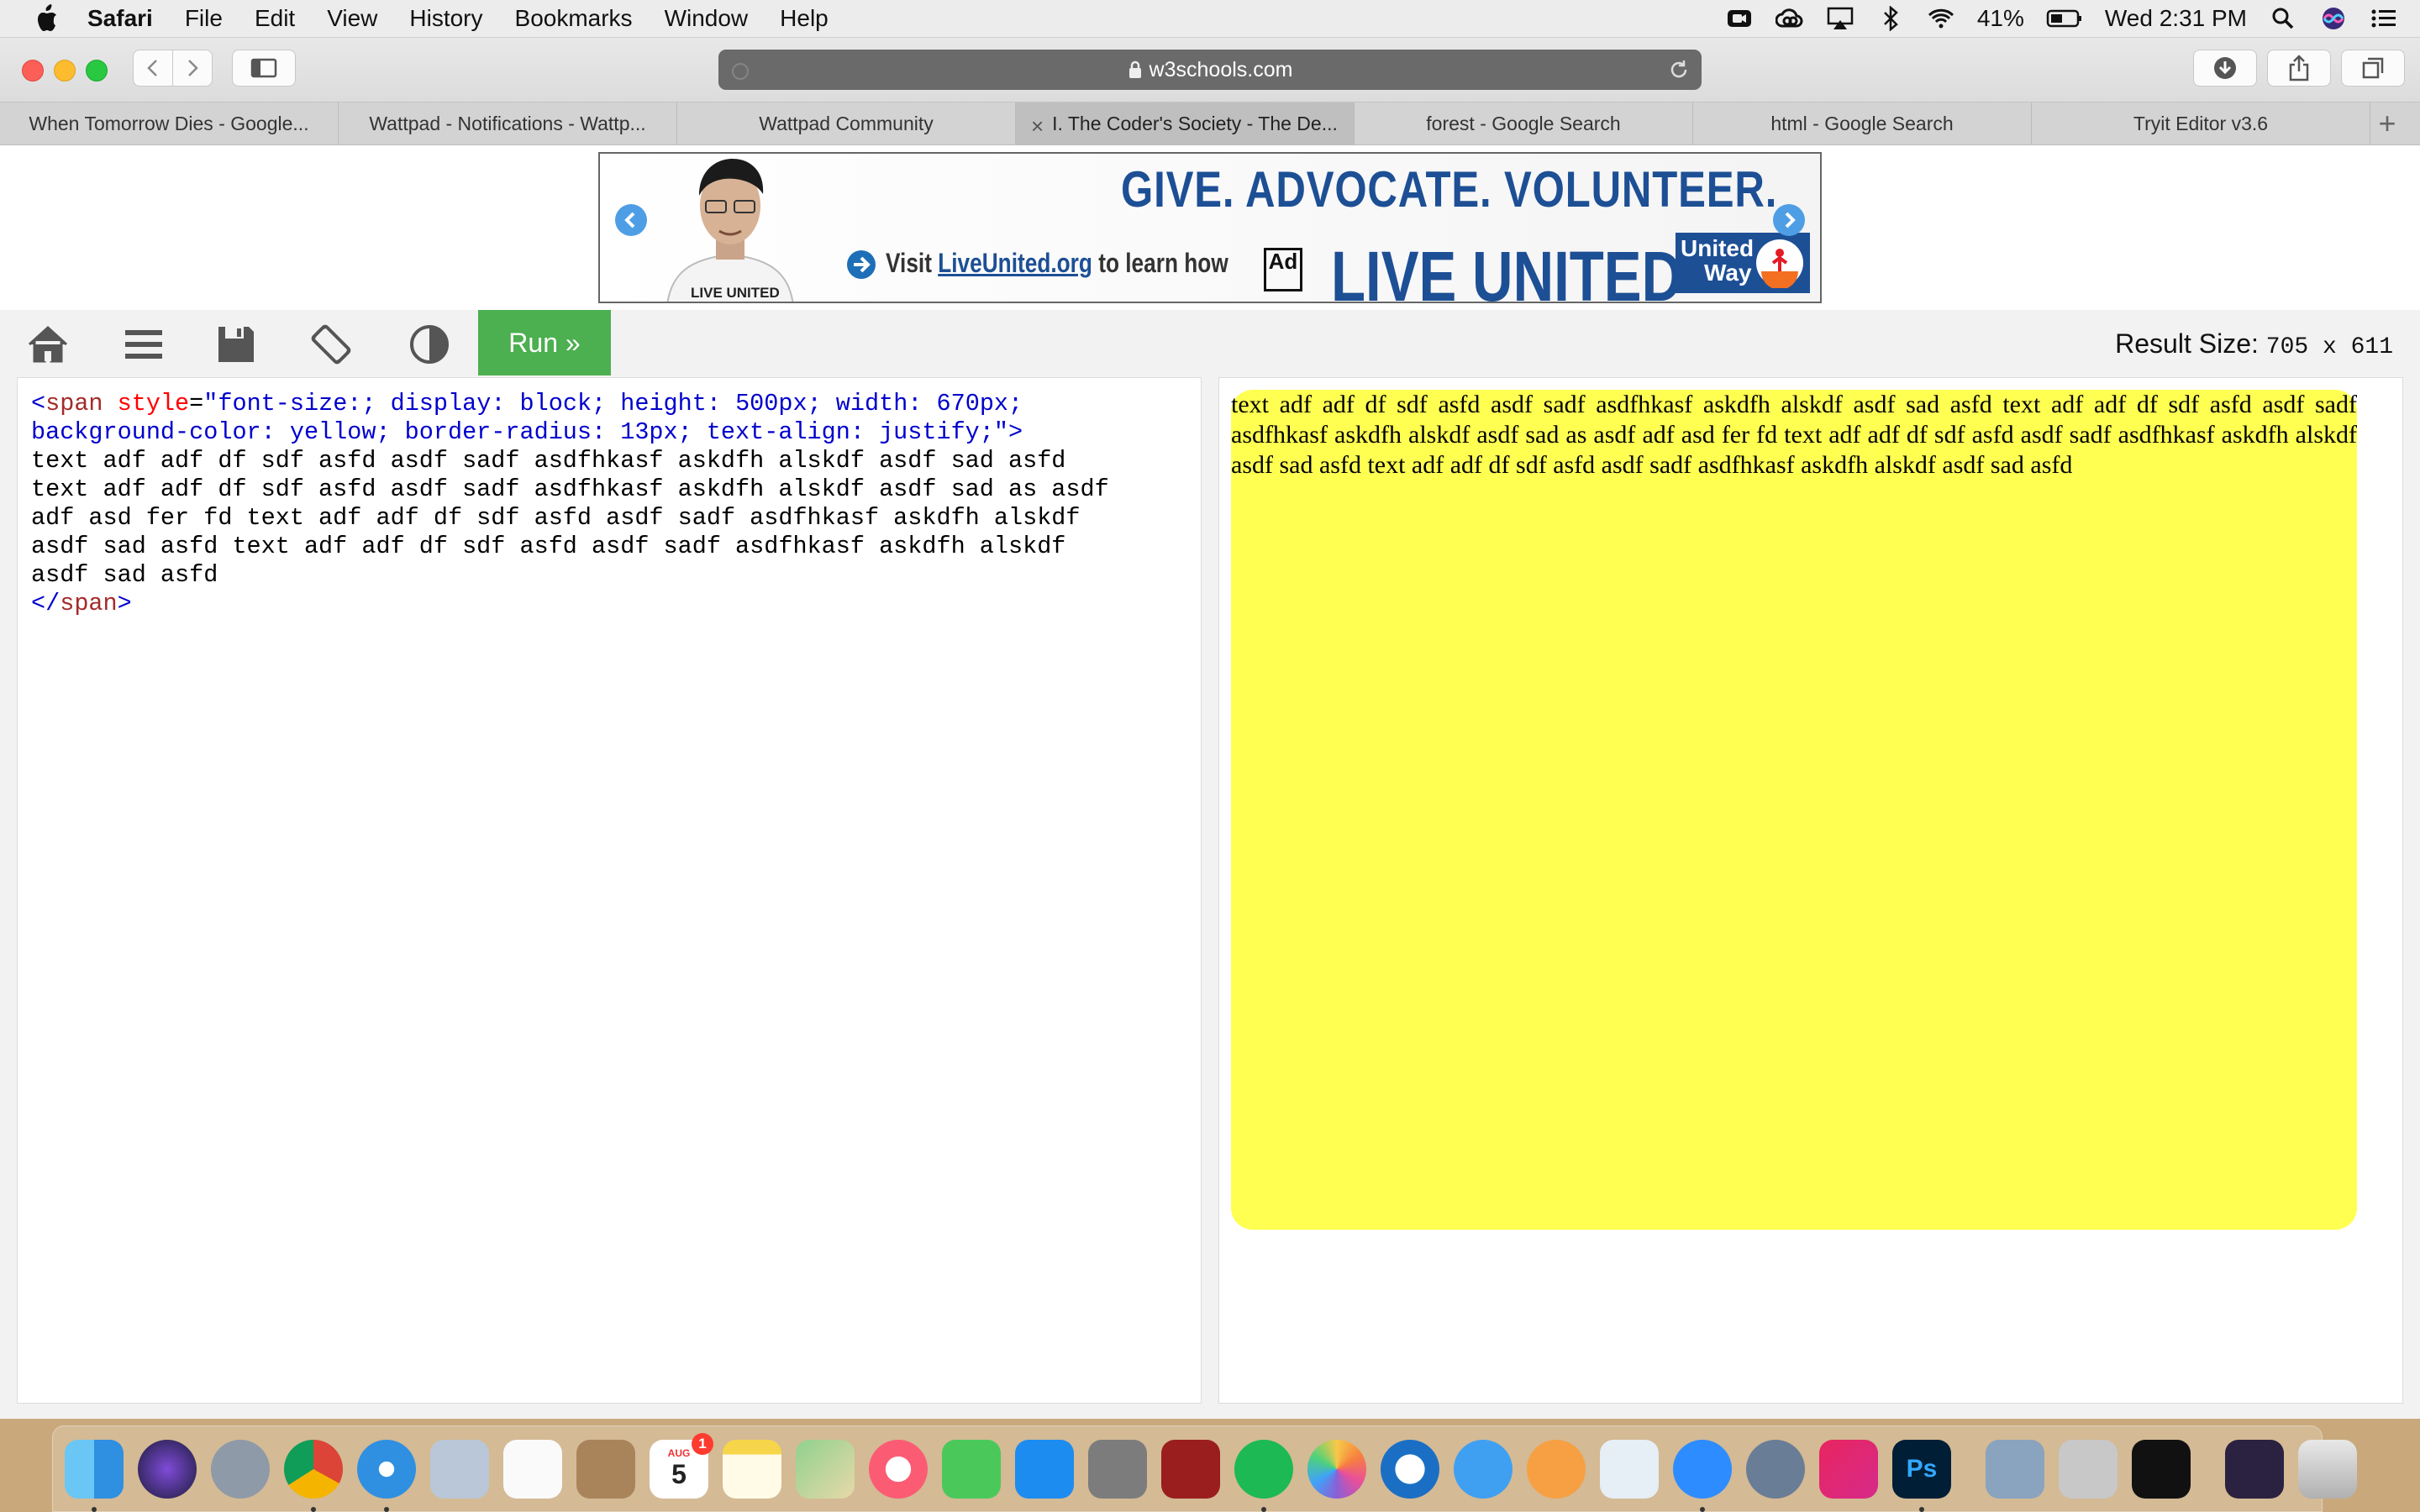 This screenshot has height=1512, width=2420. What do you see at coordinates (740, 71) in the screenshot?
I see `extension-icon` at bounding box center [740, 71].